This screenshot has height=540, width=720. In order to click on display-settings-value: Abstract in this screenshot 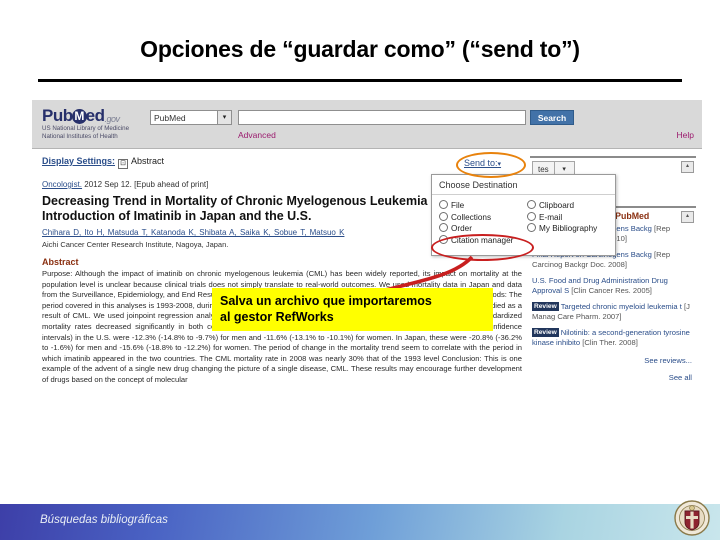, I will do `click(148, 161)`.